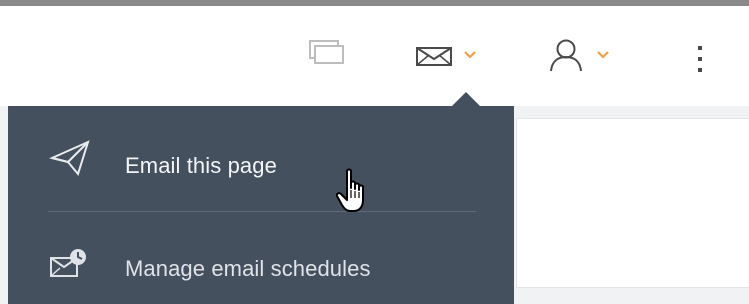 This screenshot has height=304, width=749. Describe the element at coordinates (466, 99) in the screenshot. I see `dropdown-caret` at that location.